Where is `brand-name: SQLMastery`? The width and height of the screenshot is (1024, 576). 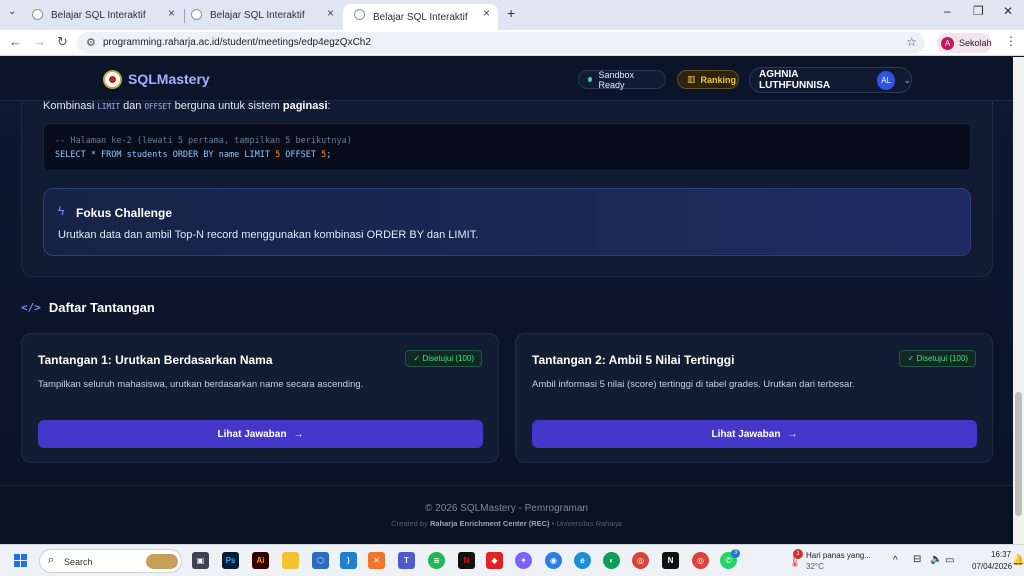
brand-name: SQLMastery is located at coordinates (169, 79).